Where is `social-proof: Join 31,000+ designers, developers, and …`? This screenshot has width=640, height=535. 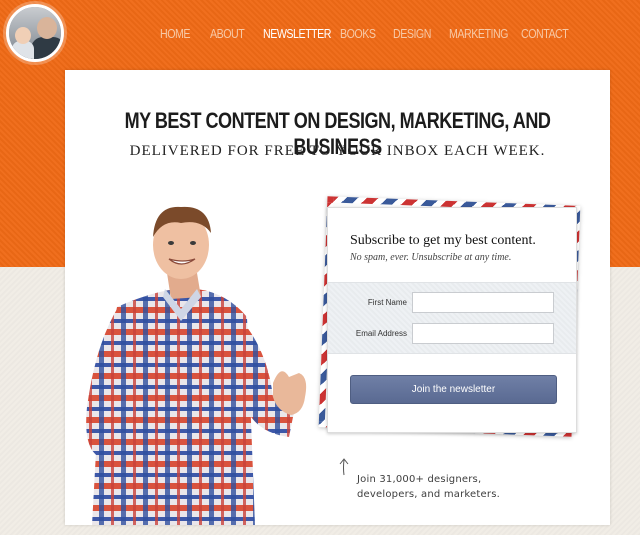 social-proof: Join 31,000+ designers, developers, and … is located at coordinates (457, 487).